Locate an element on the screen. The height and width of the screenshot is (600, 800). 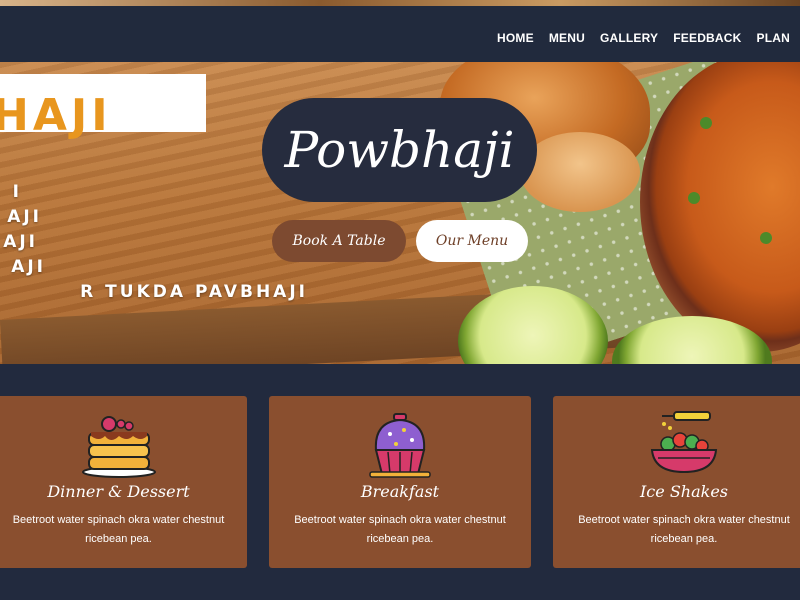
hero-logo-panel: HAJI is located at coordinates (103, 107).